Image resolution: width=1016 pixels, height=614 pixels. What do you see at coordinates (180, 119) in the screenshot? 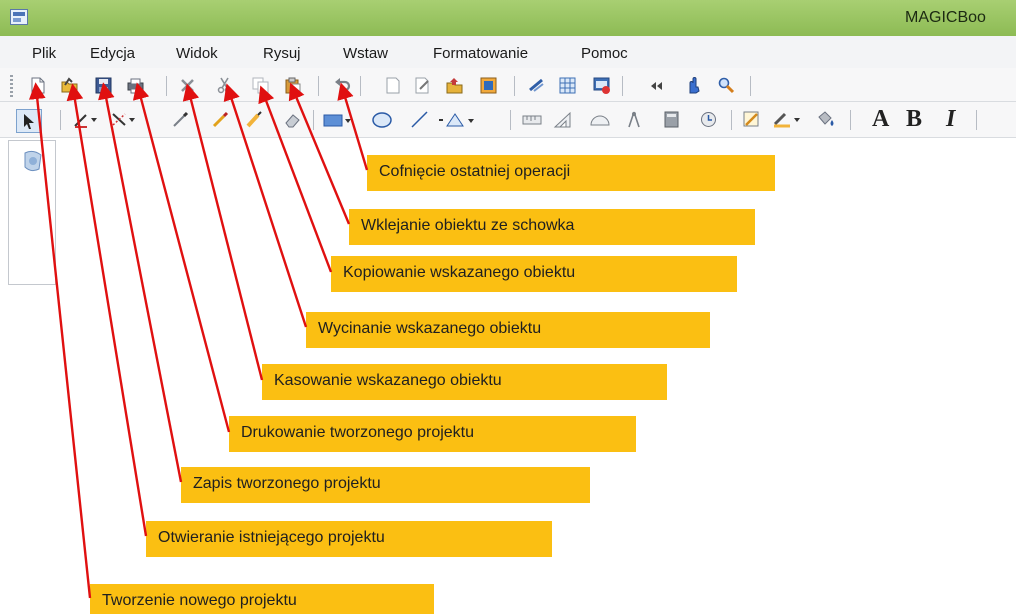
I see `brush-icon` at bounding box center [180, 119].